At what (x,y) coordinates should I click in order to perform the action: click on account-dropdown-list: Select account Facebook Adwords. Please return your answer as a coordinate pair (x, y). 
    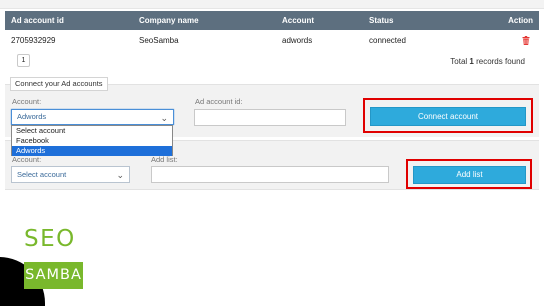
    Looking at the image, I should click on (92, 140).